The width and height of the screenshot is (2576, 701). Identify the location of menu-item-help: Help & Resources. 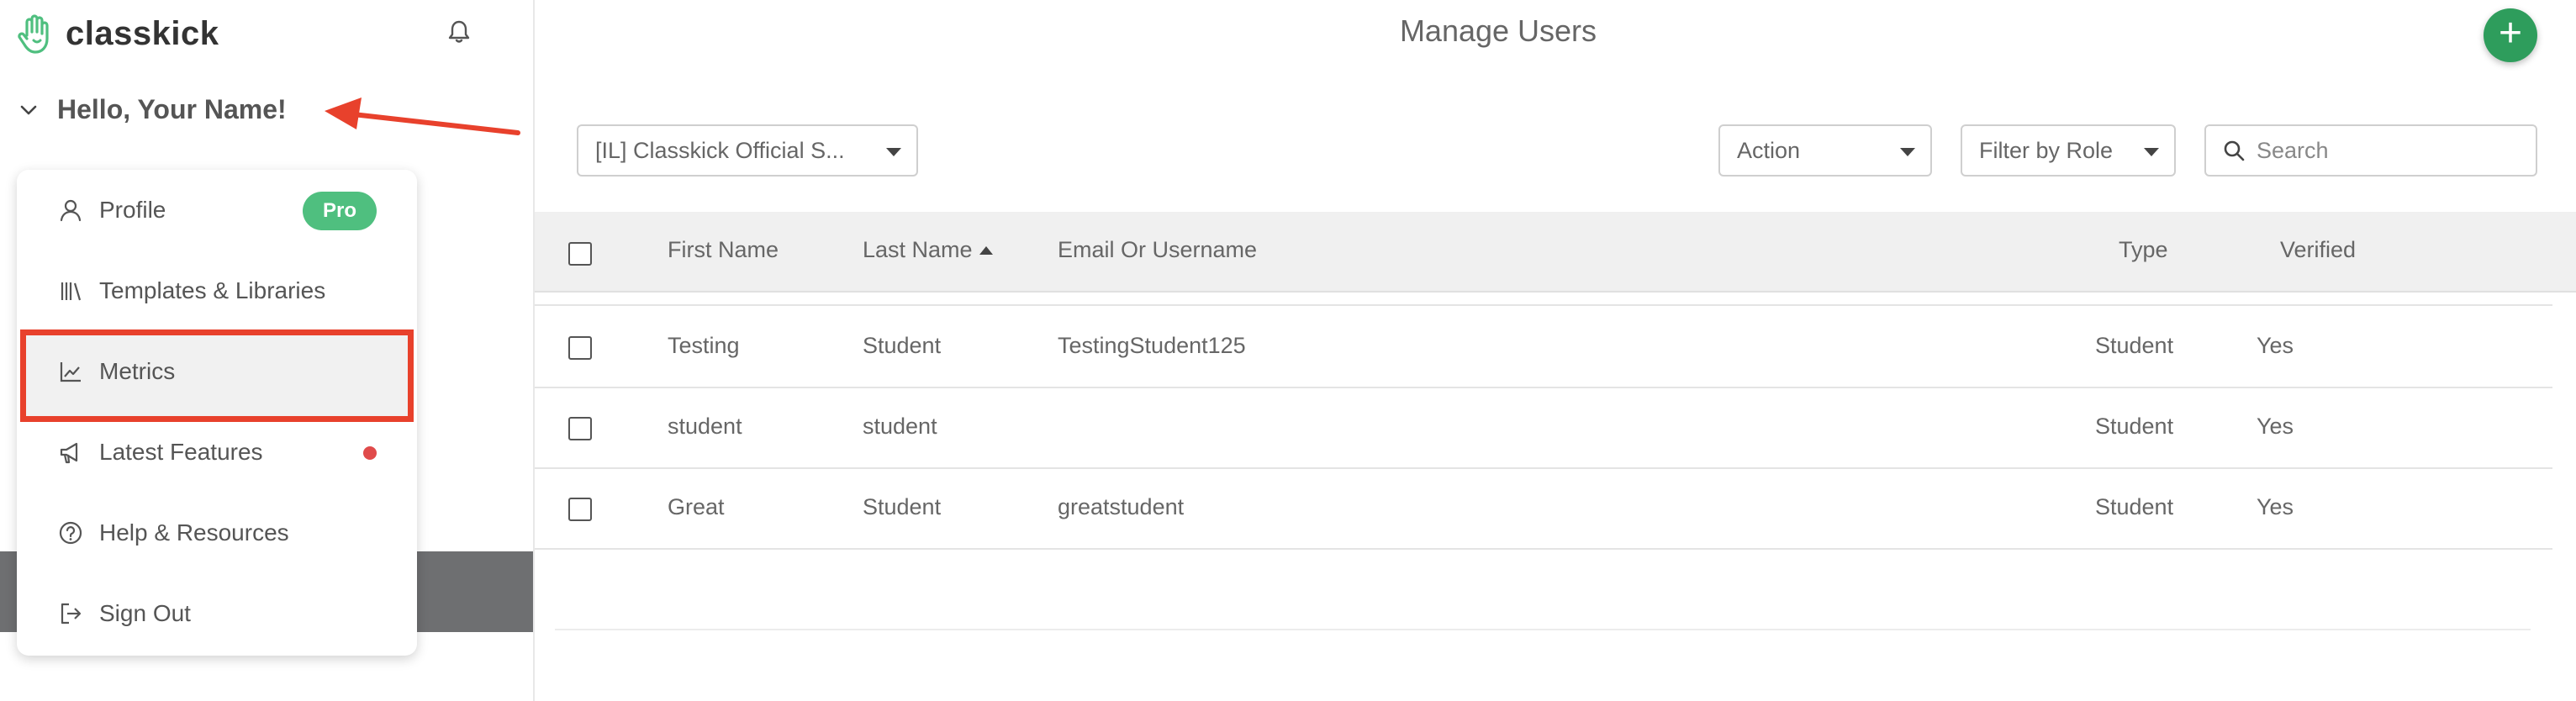
(217, 533).